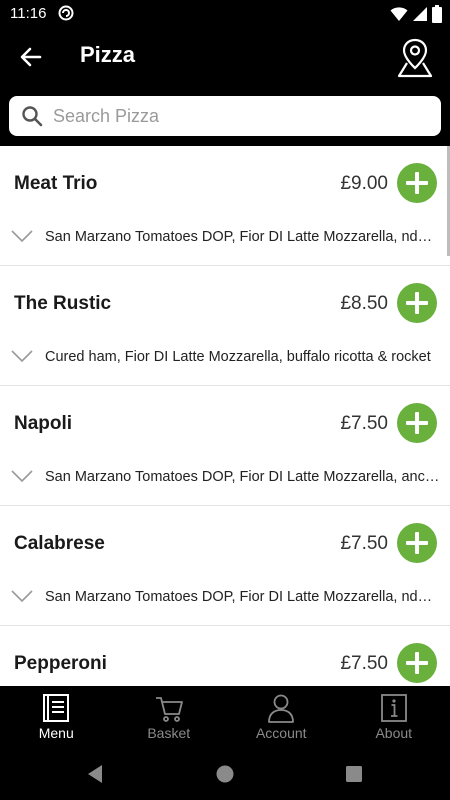 The image size is (450, 800). I want to click on item-name: Pepperoni, so click(60, 663).